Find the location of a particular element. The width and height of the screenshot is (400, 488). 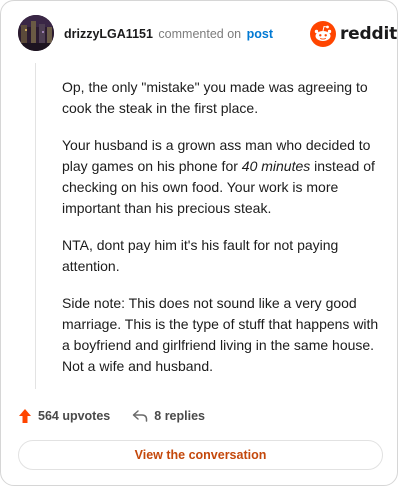

upvote-arrow-icon is located at coordinates (25, 416).